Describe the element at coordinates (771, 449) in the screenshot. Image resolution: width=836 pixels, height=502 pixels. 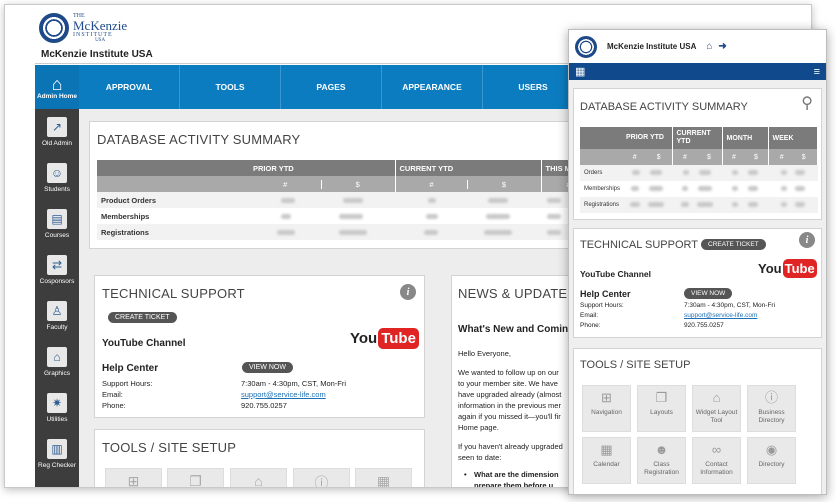
I see `eye-icon: ◉` at that location.